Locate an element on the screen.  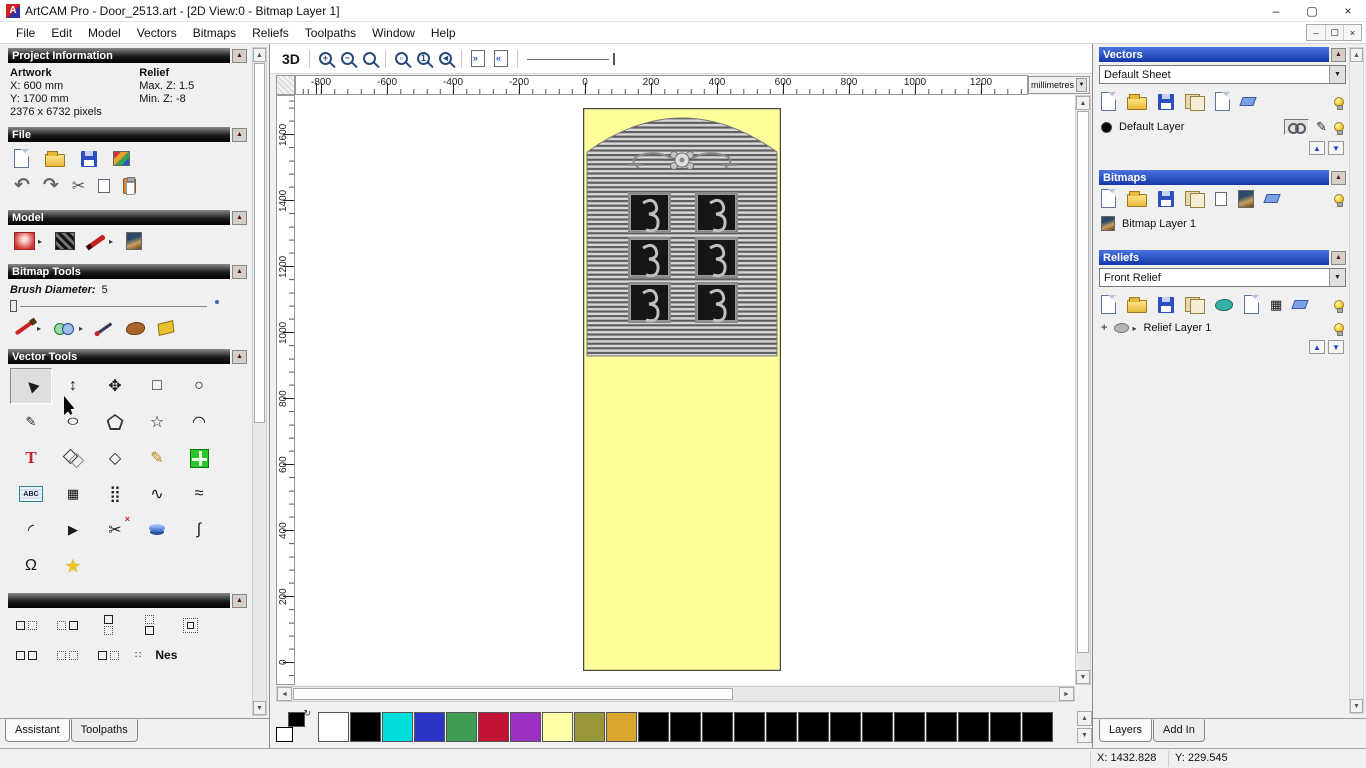
tab-toolpaths: Toolpaths is located at coordinates (104, 730).